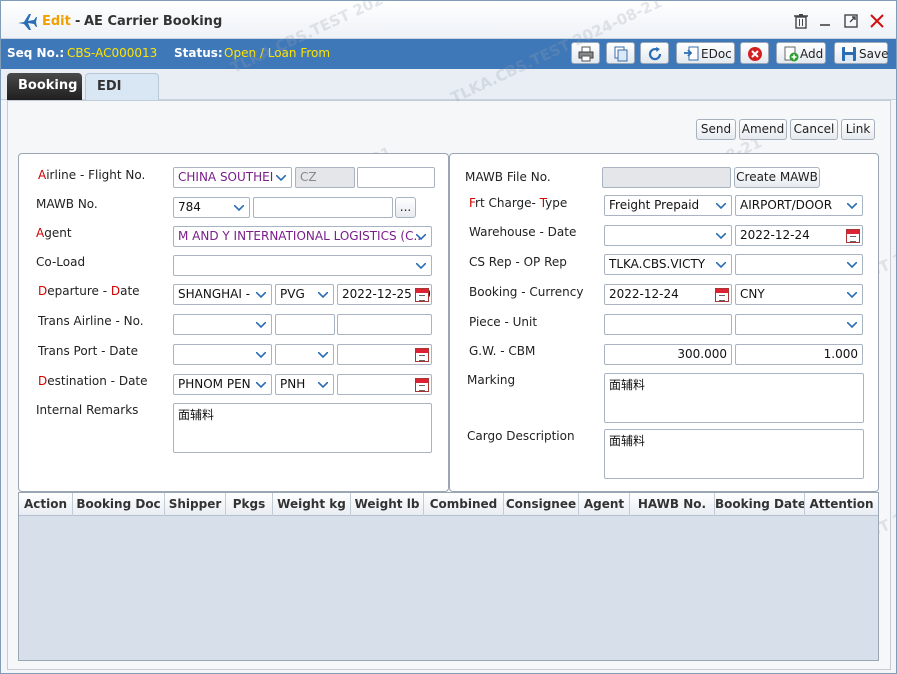 The height and width of the screenshot is (674, 897). What do you see at coordinates (799, 264) in the screenshot?
I see `op-rep-select` at bounding box center [799, 264].